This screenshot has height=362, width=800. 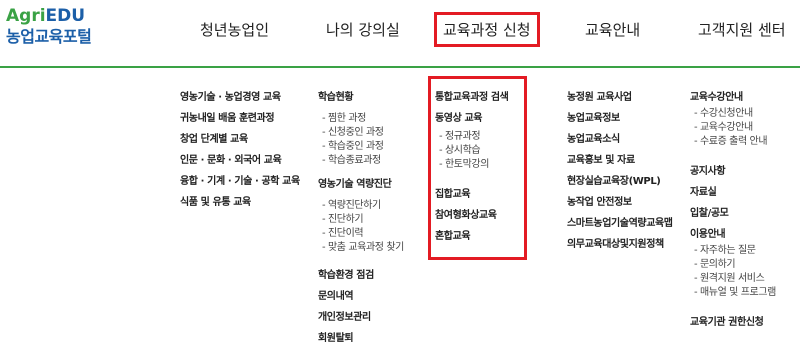 I want to click on submenu-item: 매뉴얼 및 프로그램, so click(x=733, y=294).